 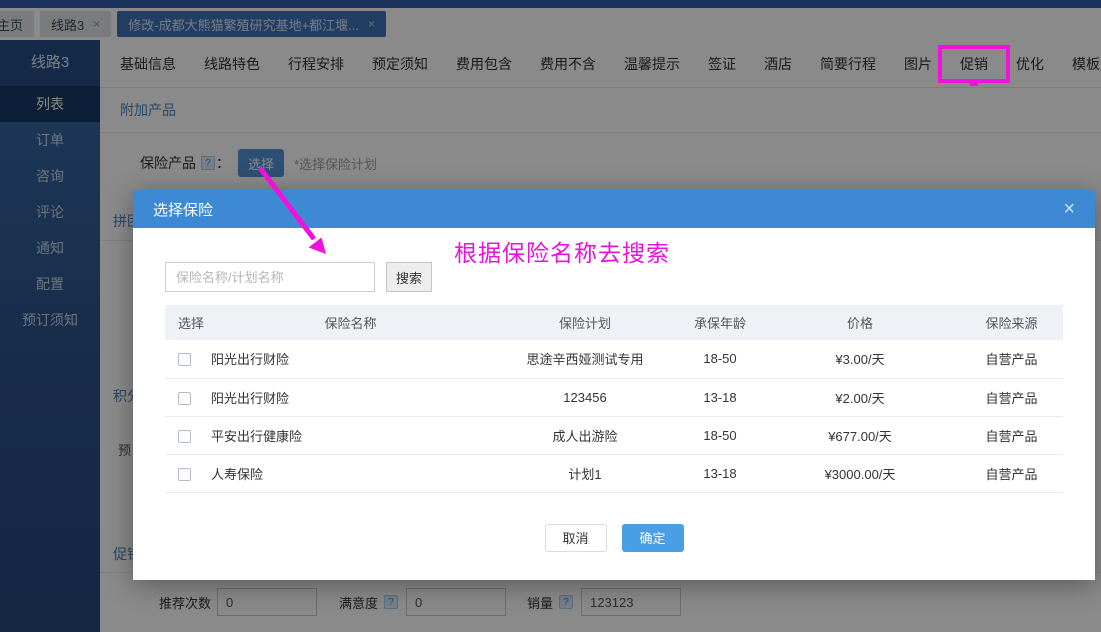 I want to click on header-age-range: 承保年龄, so click(x=720, y=322).